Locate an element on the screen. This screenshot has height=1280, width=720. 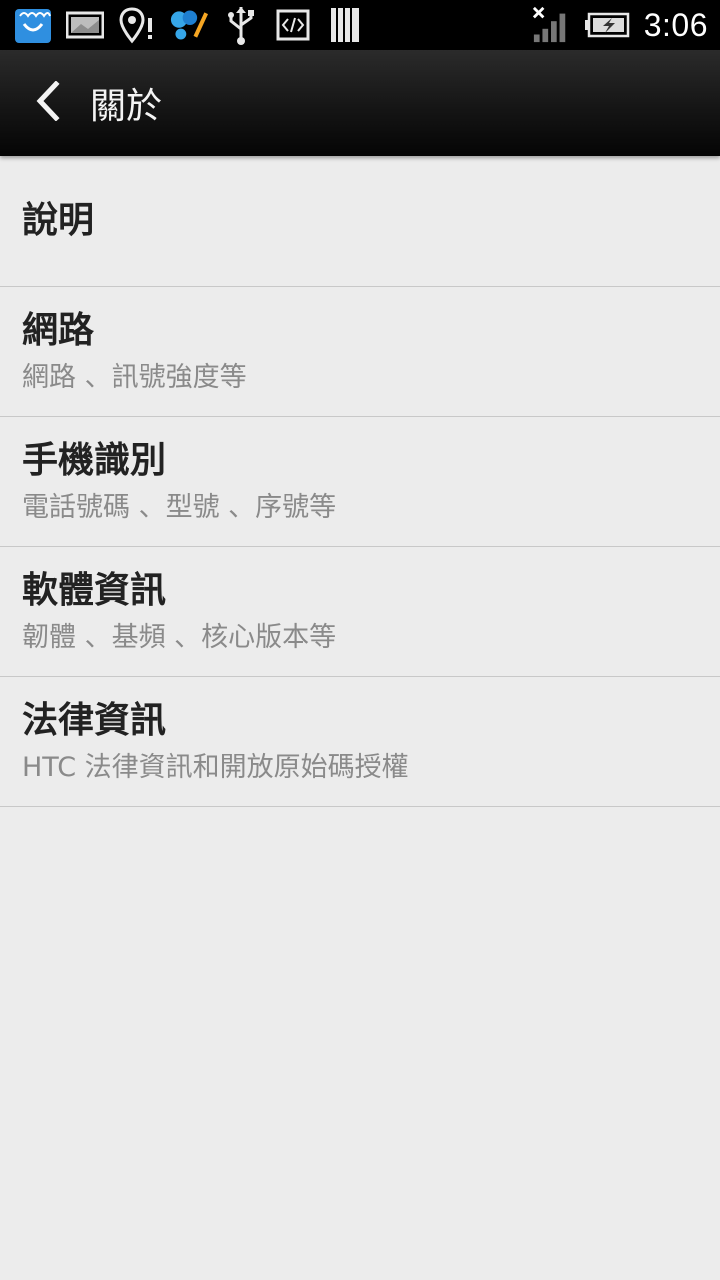
action-bar: 關於 is located at coordinates (360, 103).